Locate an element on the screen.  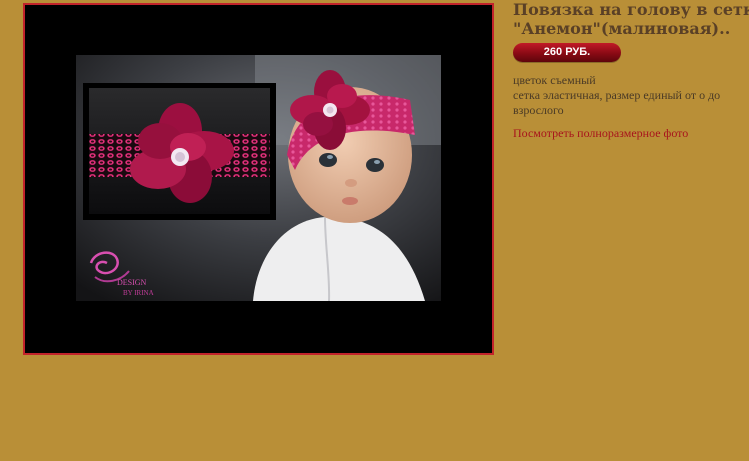
product-title-line1: Повязка на голову в сетку is located at coordinates (631, 9).